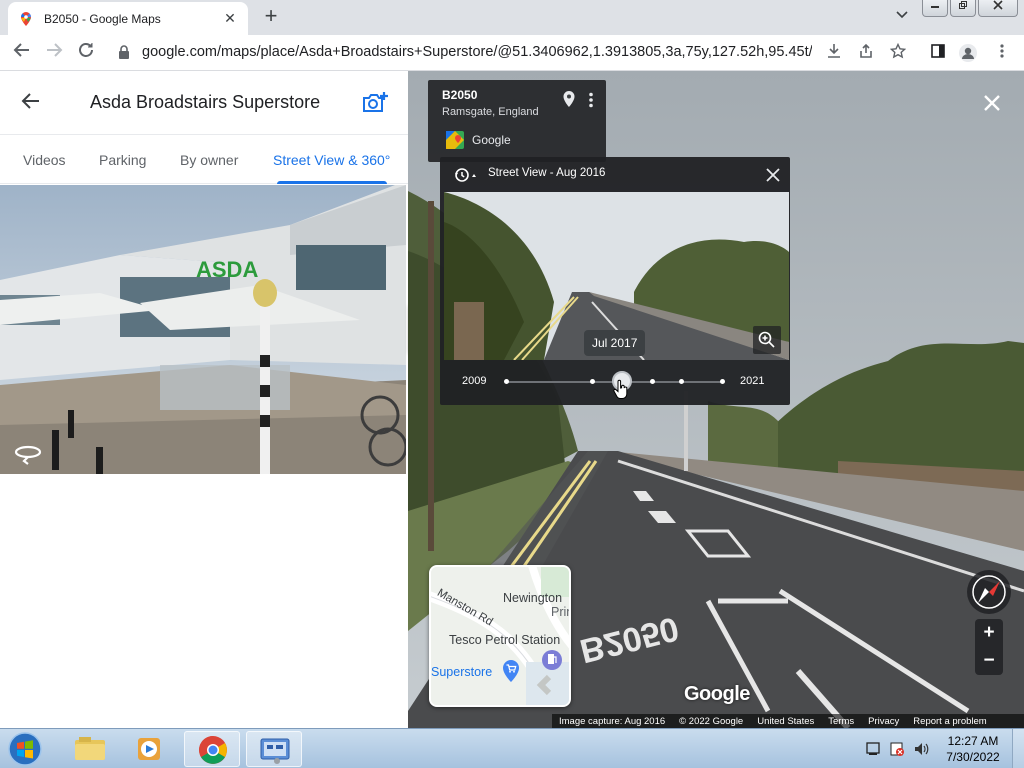 This screenshot has height=768, width=1024. What do you see at coordinates (26, 18) in the screenshot?
I see `google-maps-pin-icon` at bounding box center [26, 18].